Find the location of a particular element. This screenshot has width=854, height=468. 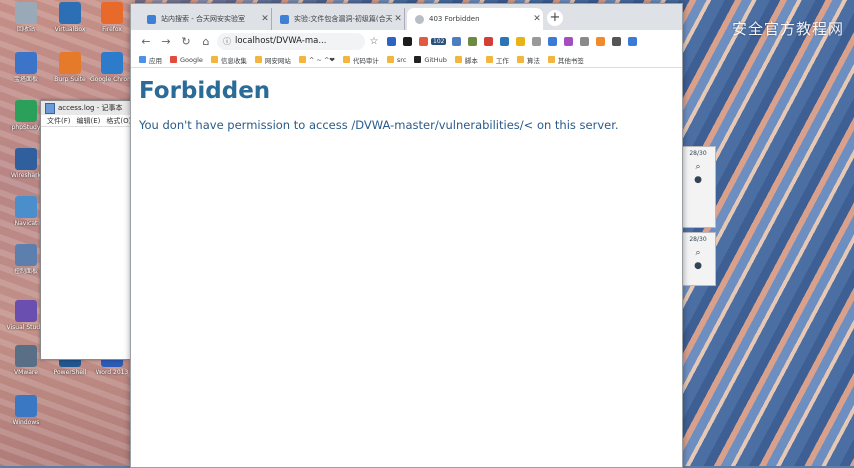

bookmark-star-icon: ☆ is located at coordinates (374, 41).